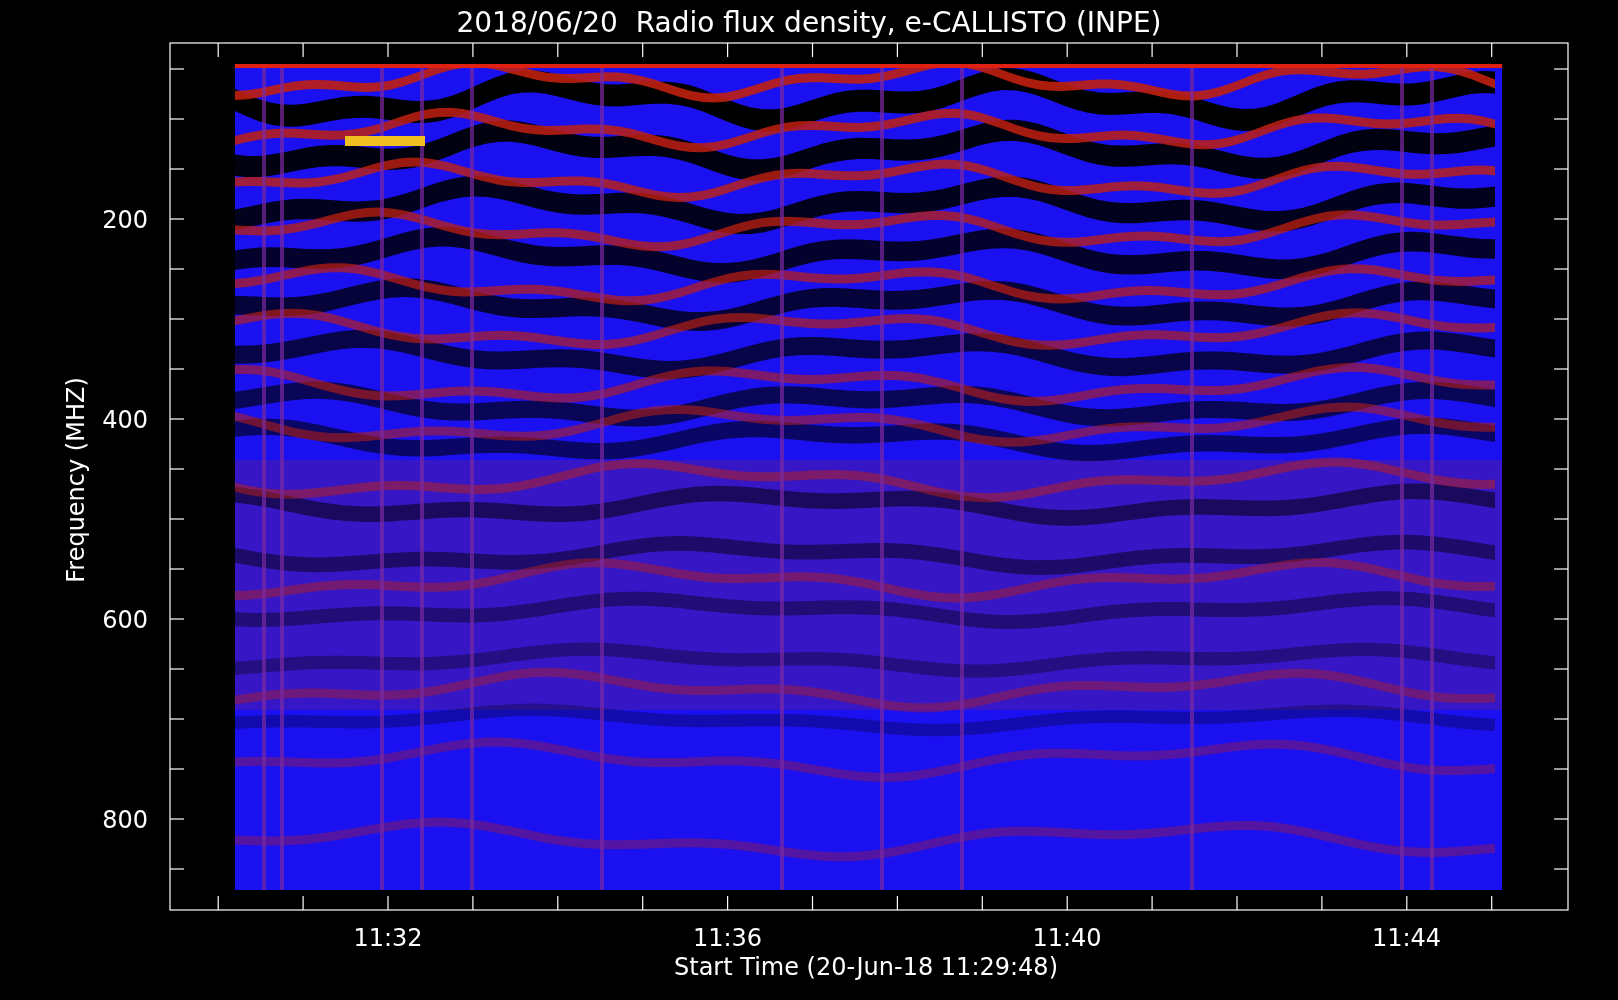 The image size is (1618, 1000). I want to click on y-tick-label: 400, so click(125, 420).